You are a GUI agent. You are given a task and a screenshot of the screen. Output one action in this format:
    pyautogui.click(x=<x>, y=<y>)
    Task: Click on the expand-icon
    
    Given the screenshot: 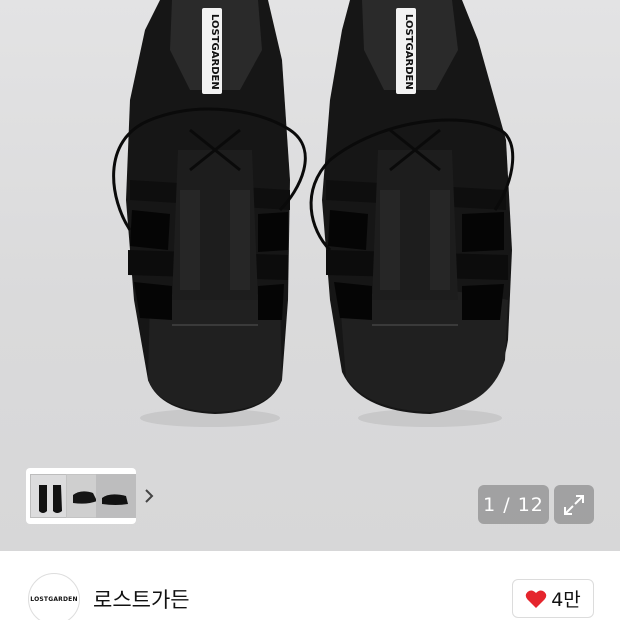 What is the action you would take?
    pyautogui.click(x=574, y=504)
    